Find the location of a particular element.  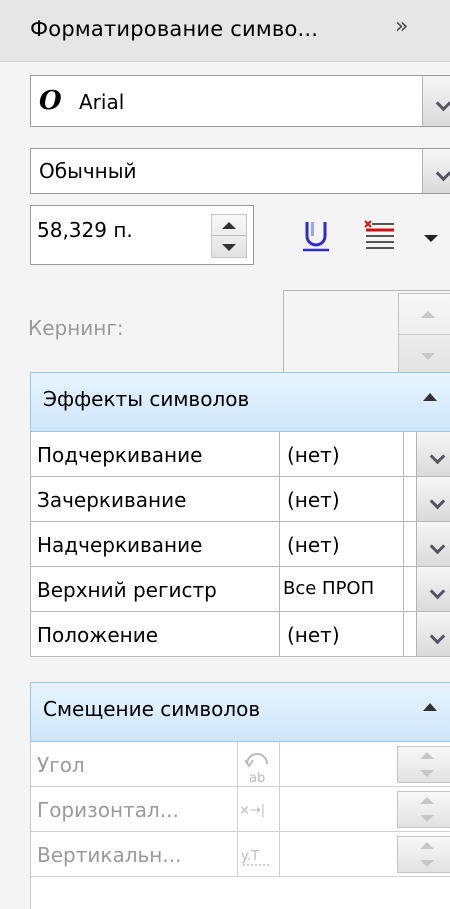

font-size-spinner is located at coordinates (229, 236).